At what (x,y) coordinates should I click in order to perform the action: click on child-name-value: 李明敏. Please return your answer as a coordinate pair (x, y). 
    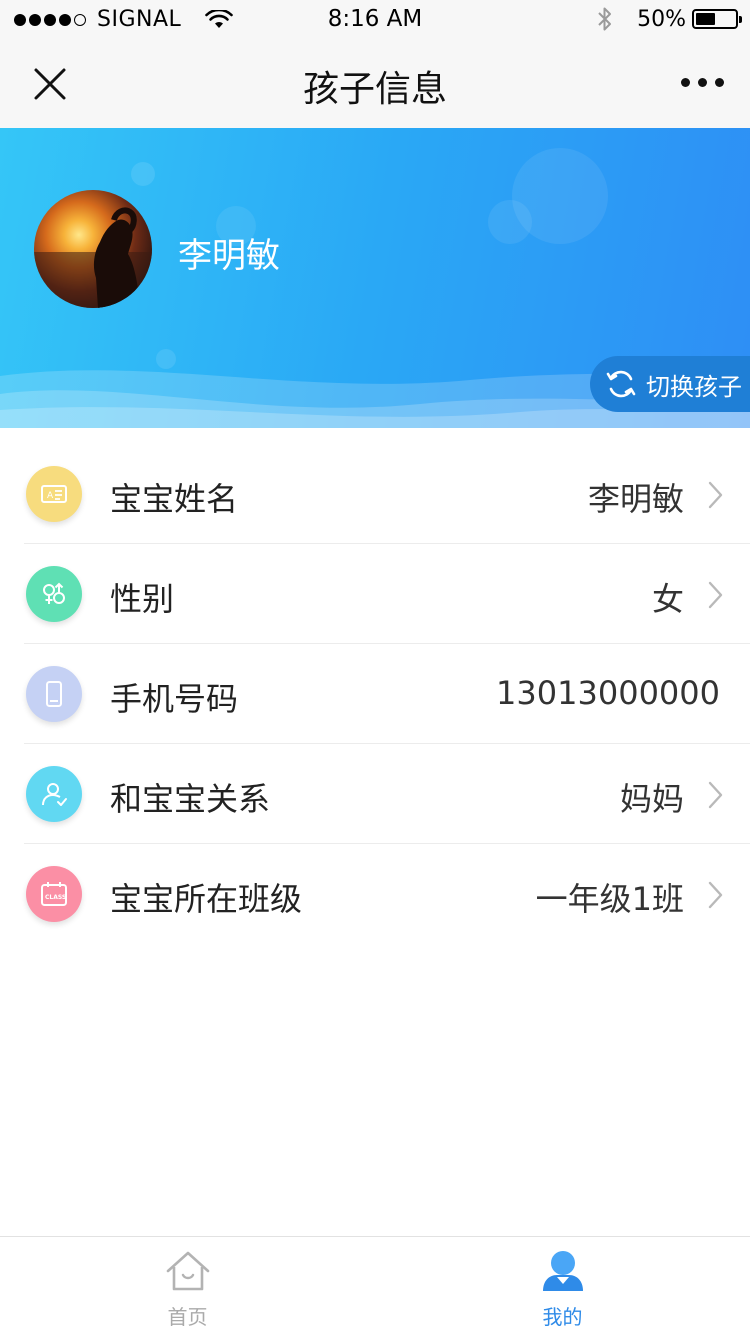
    Looking at the image, I should click on (635, 499).